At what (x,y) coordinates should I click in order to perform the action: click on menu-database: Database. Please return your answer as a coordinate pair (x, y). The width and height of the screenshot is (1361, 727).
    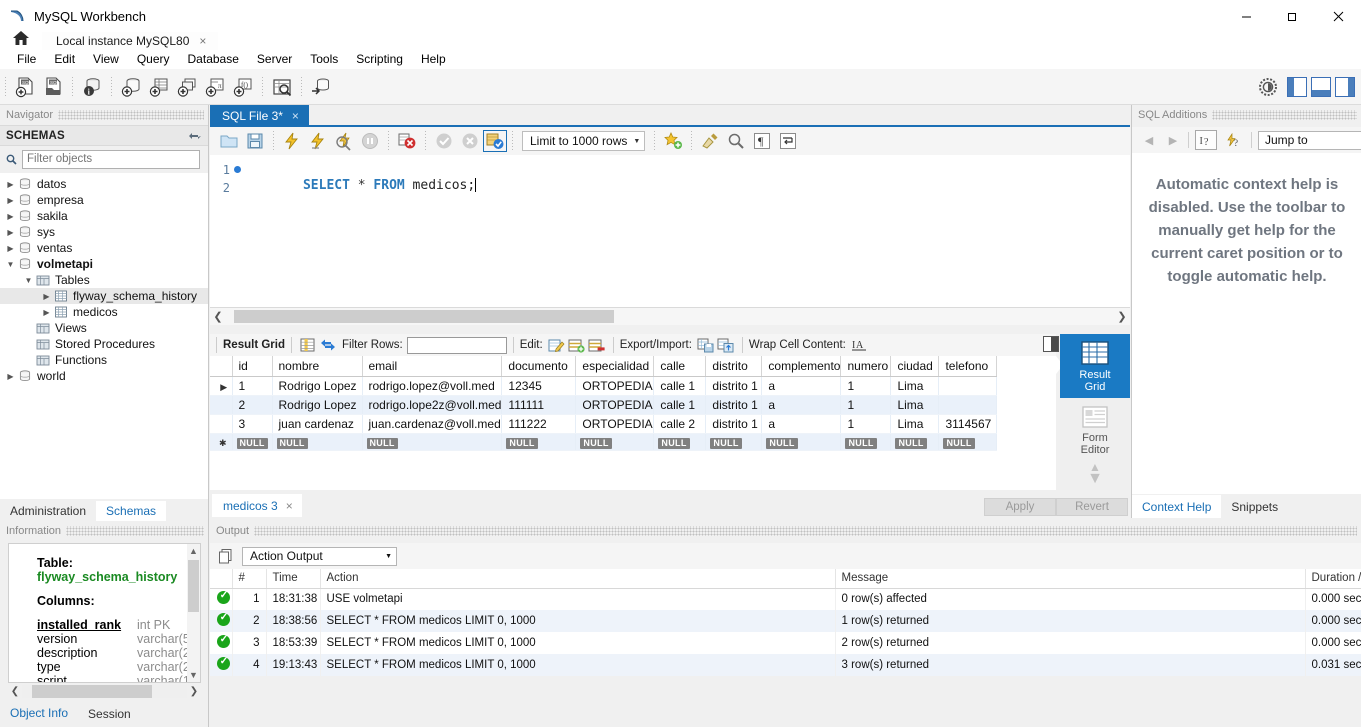
    Looking at the image, I should click on (213, 59).